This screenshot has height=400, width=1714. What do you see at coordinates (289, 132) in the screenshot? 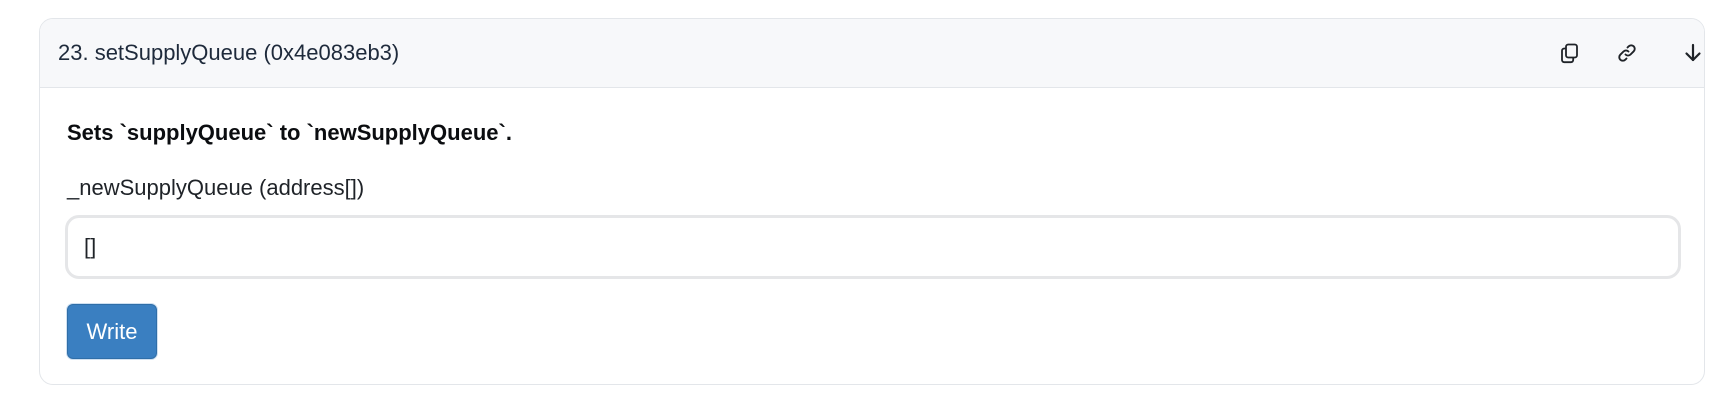
I see `function-description: Sets `supplyQueue` to `newSupplyQueue`.` at bounding box center [289, 132].